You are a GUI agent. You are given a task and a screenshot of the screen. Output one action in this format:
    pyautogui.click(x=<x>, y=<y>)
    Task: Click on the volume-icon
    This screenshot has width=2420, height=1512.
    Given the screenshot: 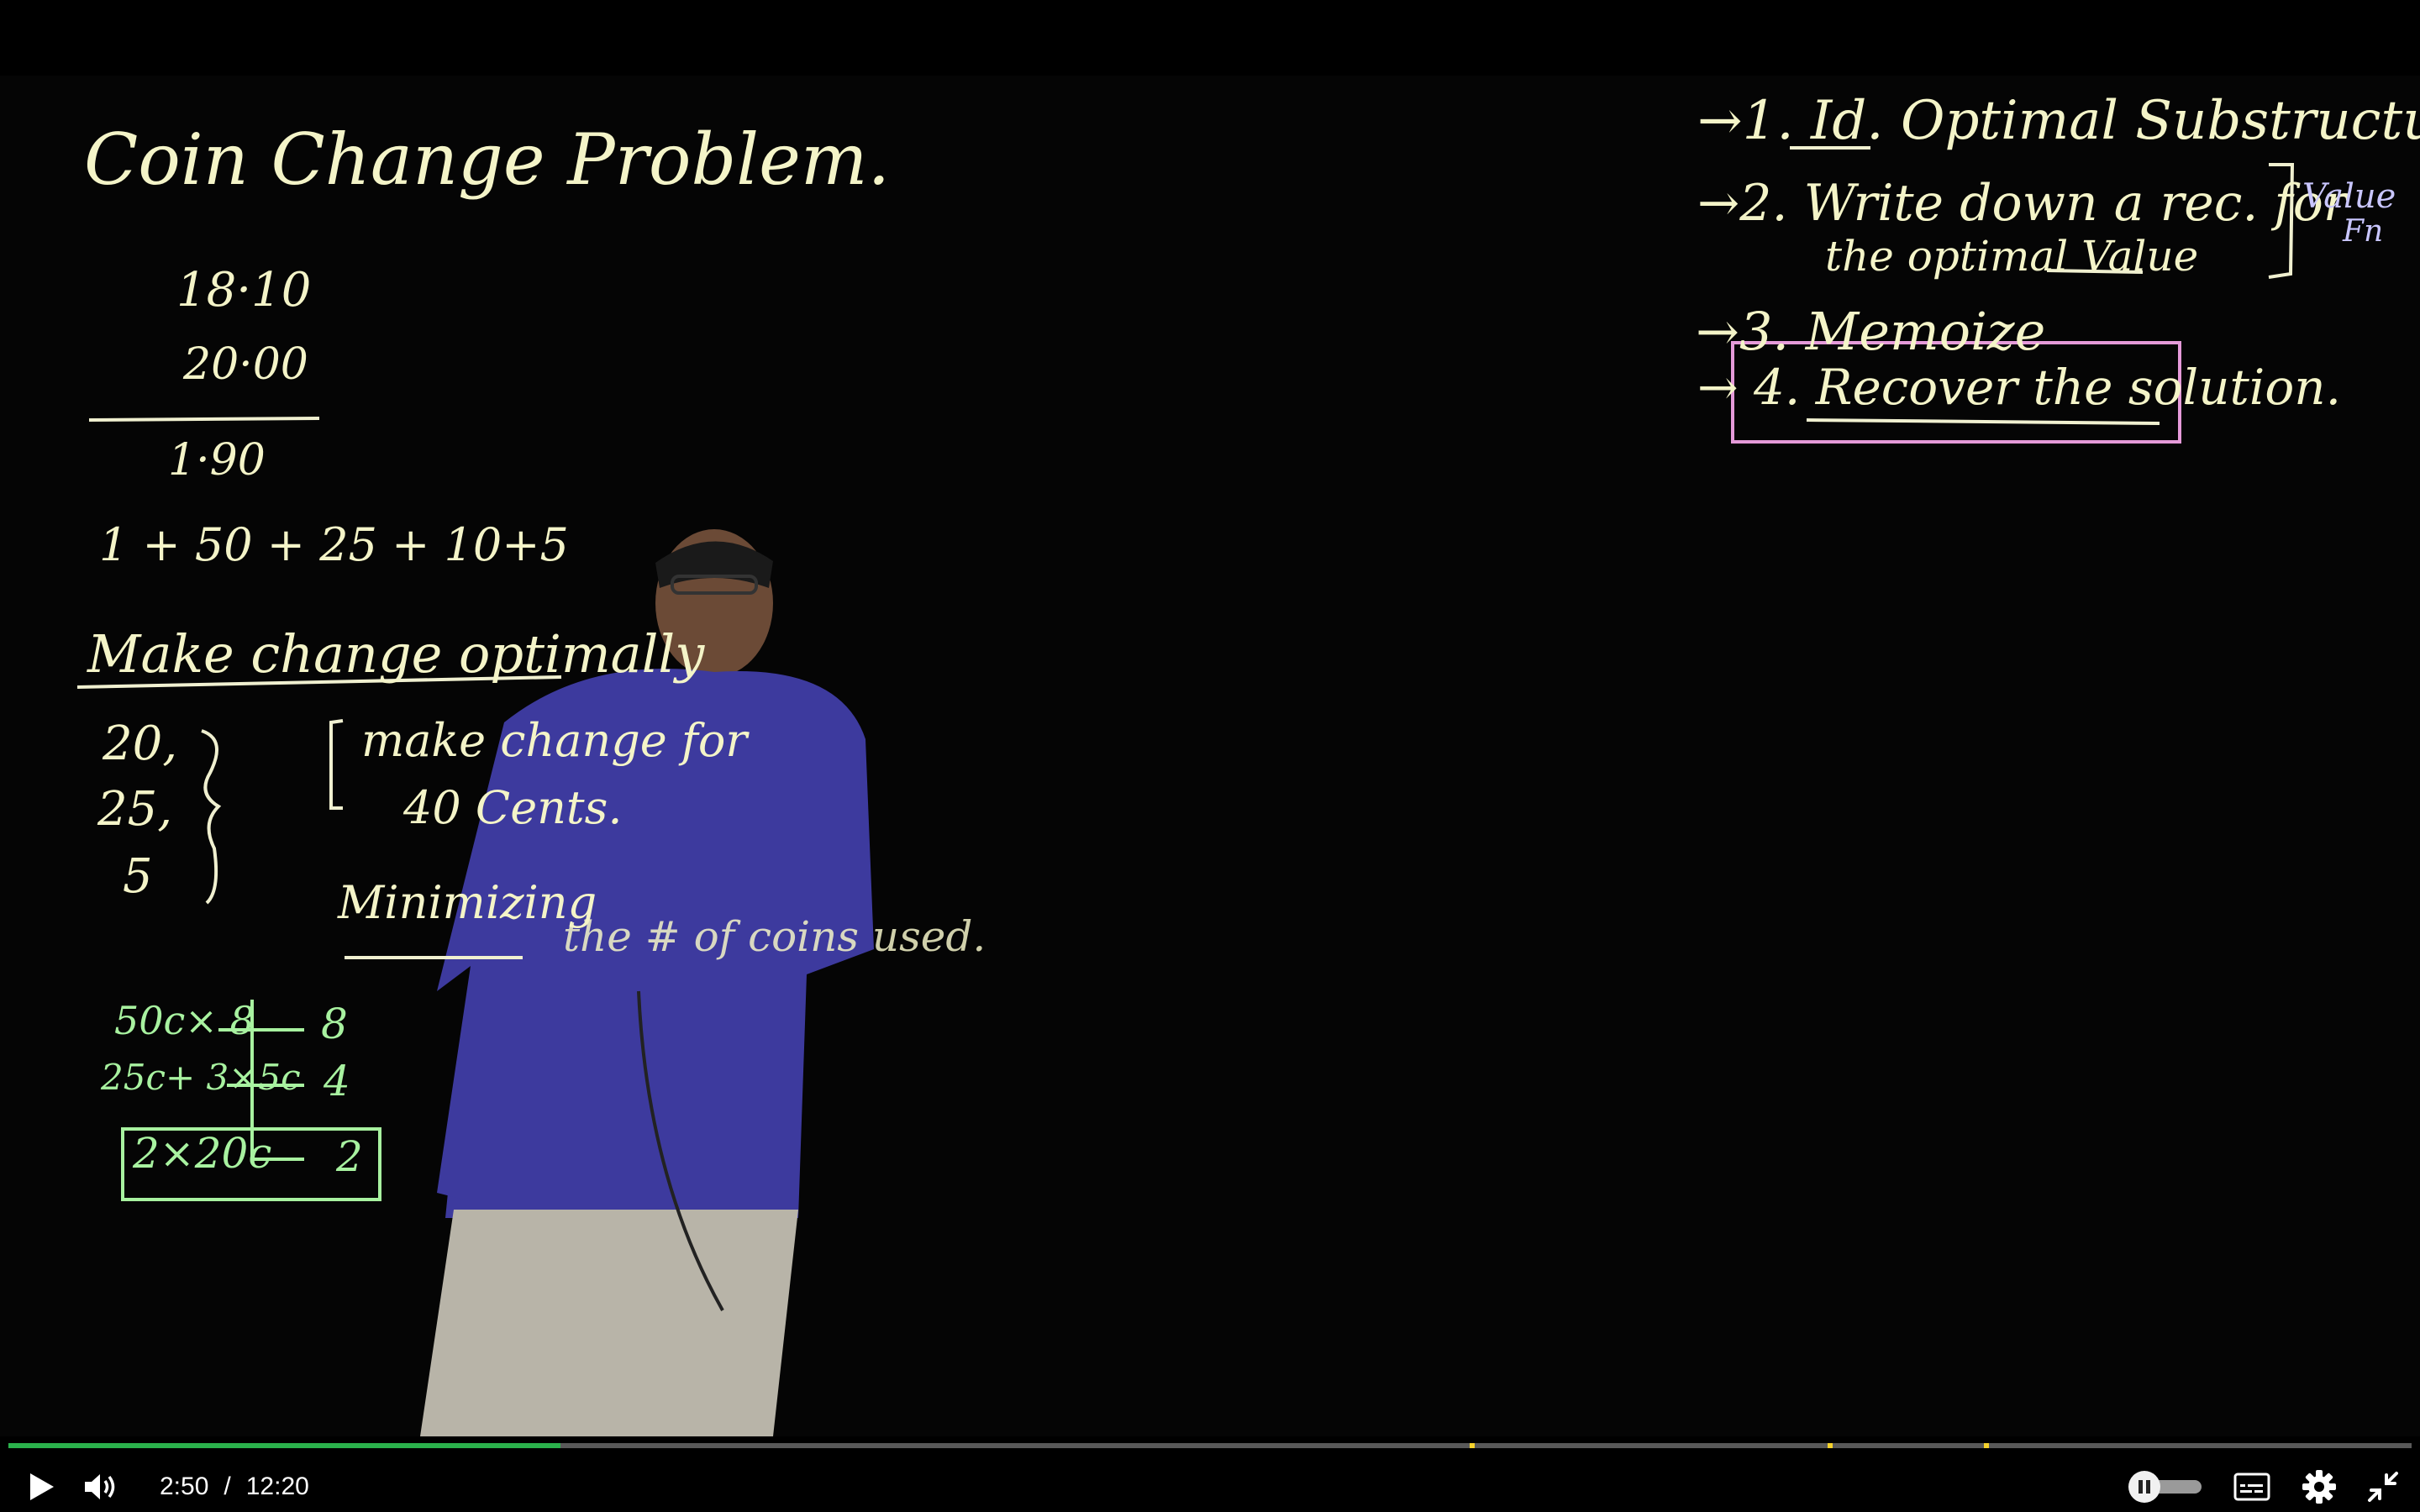 What is the action you would take?
    pyautogui.click(x=100, y=1486)
    